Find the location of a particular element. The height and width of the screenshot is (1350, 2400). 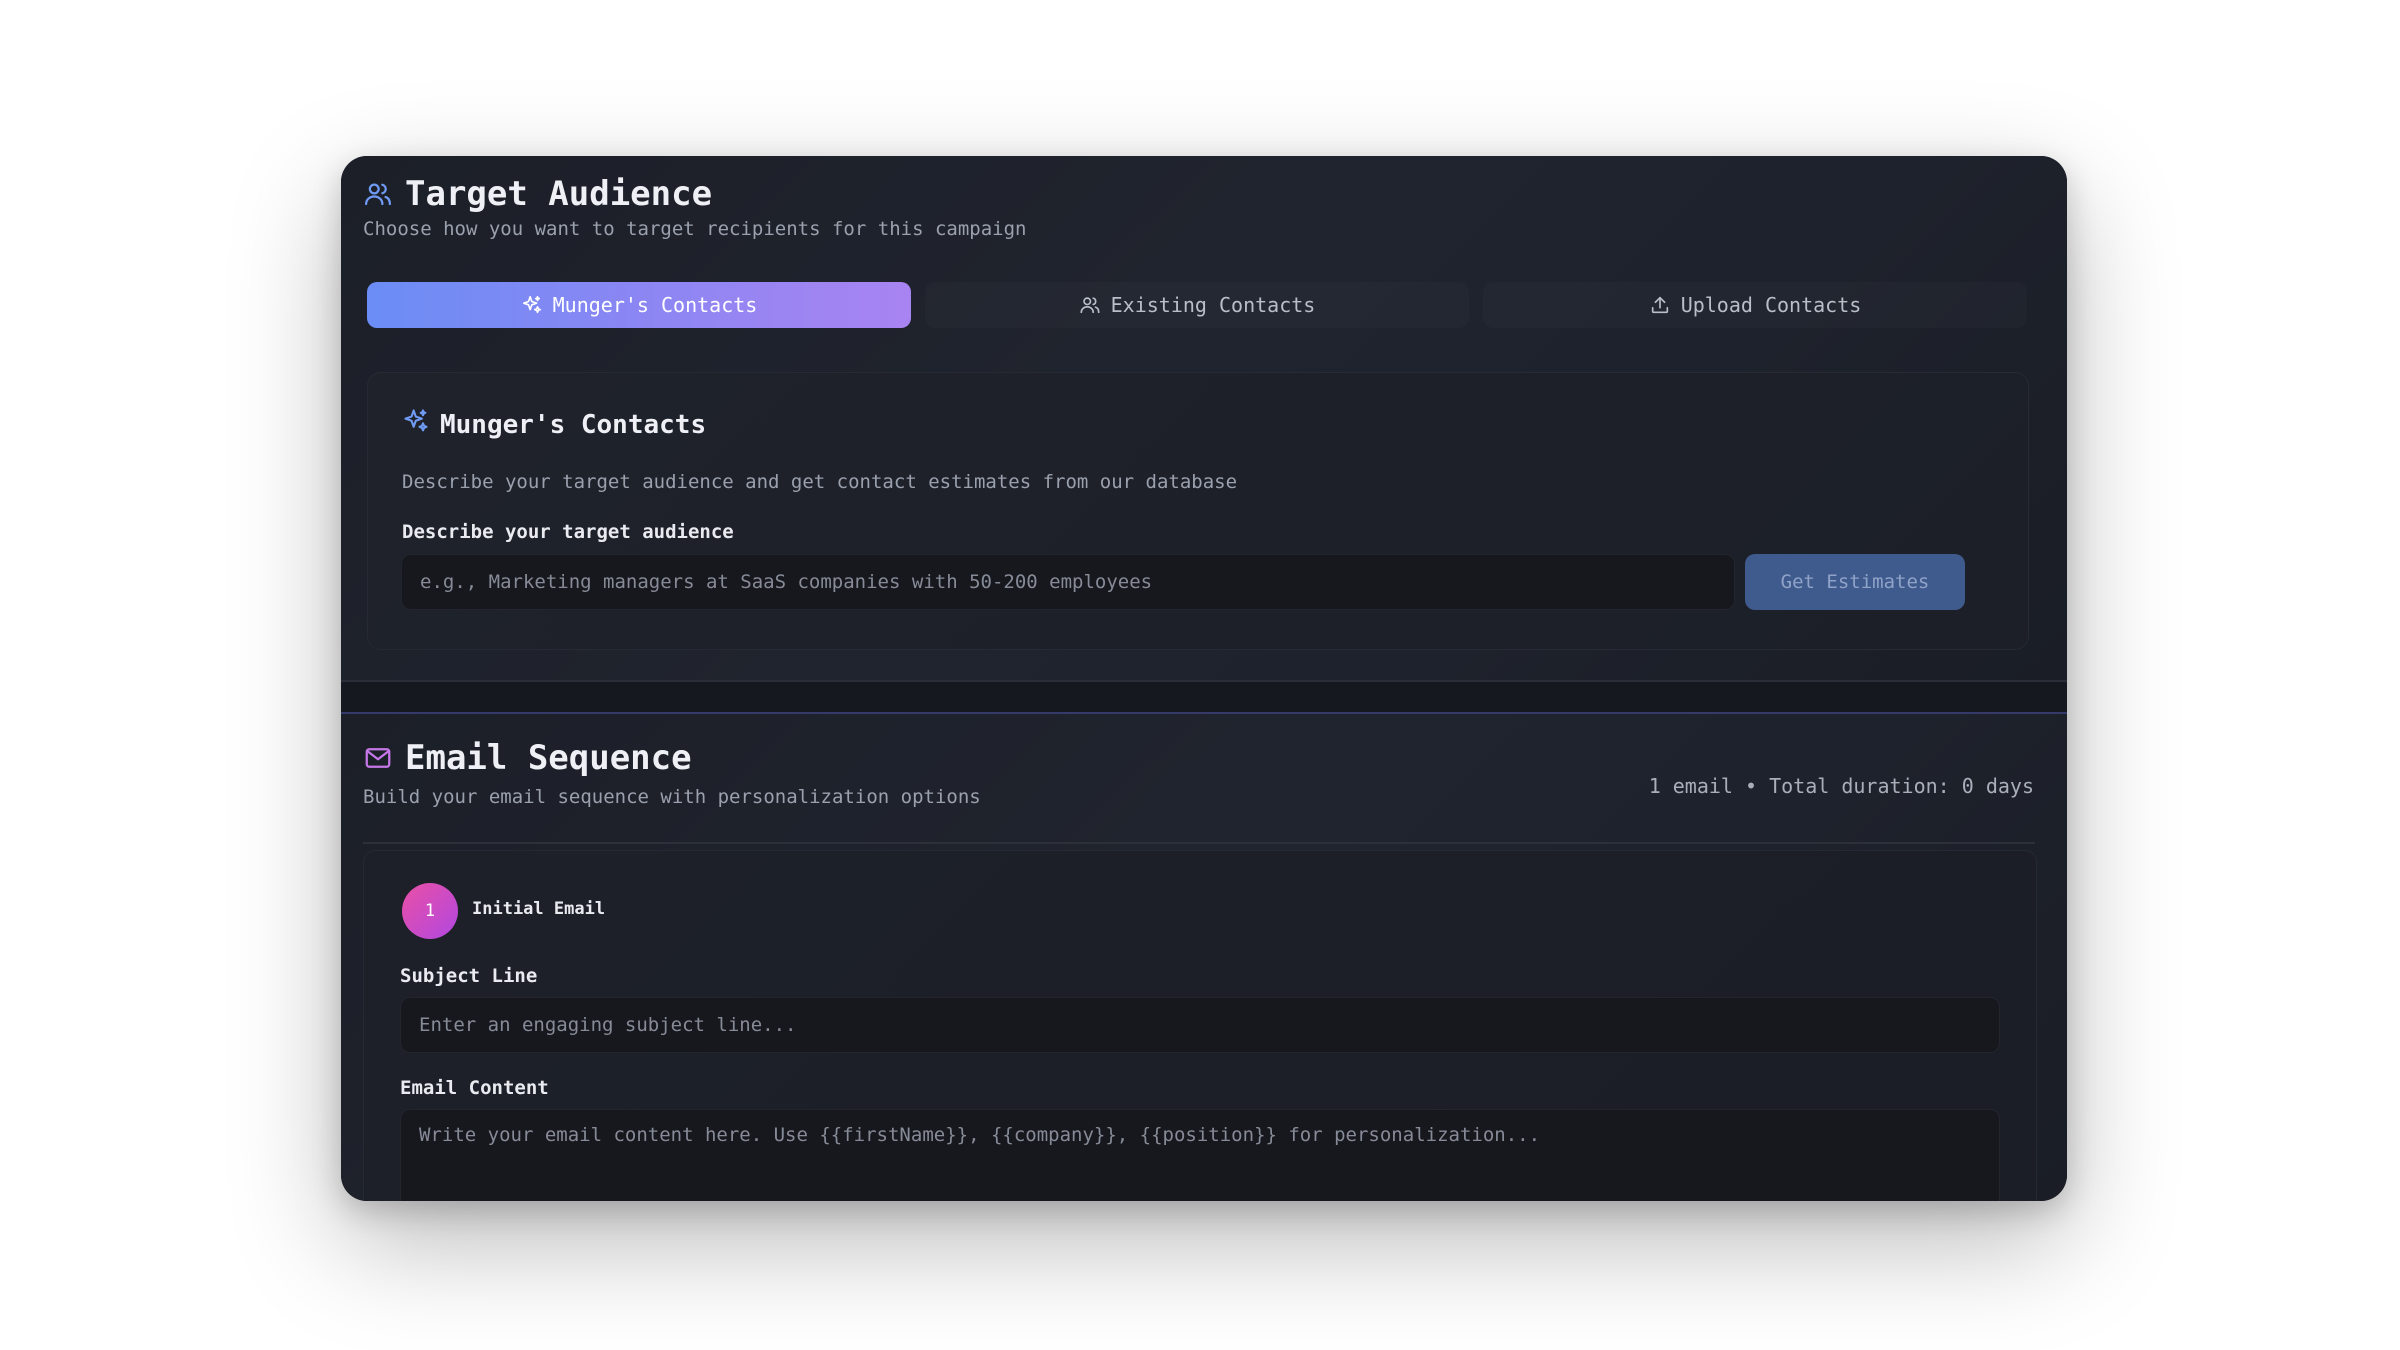

email-content-label: Email Content is located at coordinates (474, 1088).